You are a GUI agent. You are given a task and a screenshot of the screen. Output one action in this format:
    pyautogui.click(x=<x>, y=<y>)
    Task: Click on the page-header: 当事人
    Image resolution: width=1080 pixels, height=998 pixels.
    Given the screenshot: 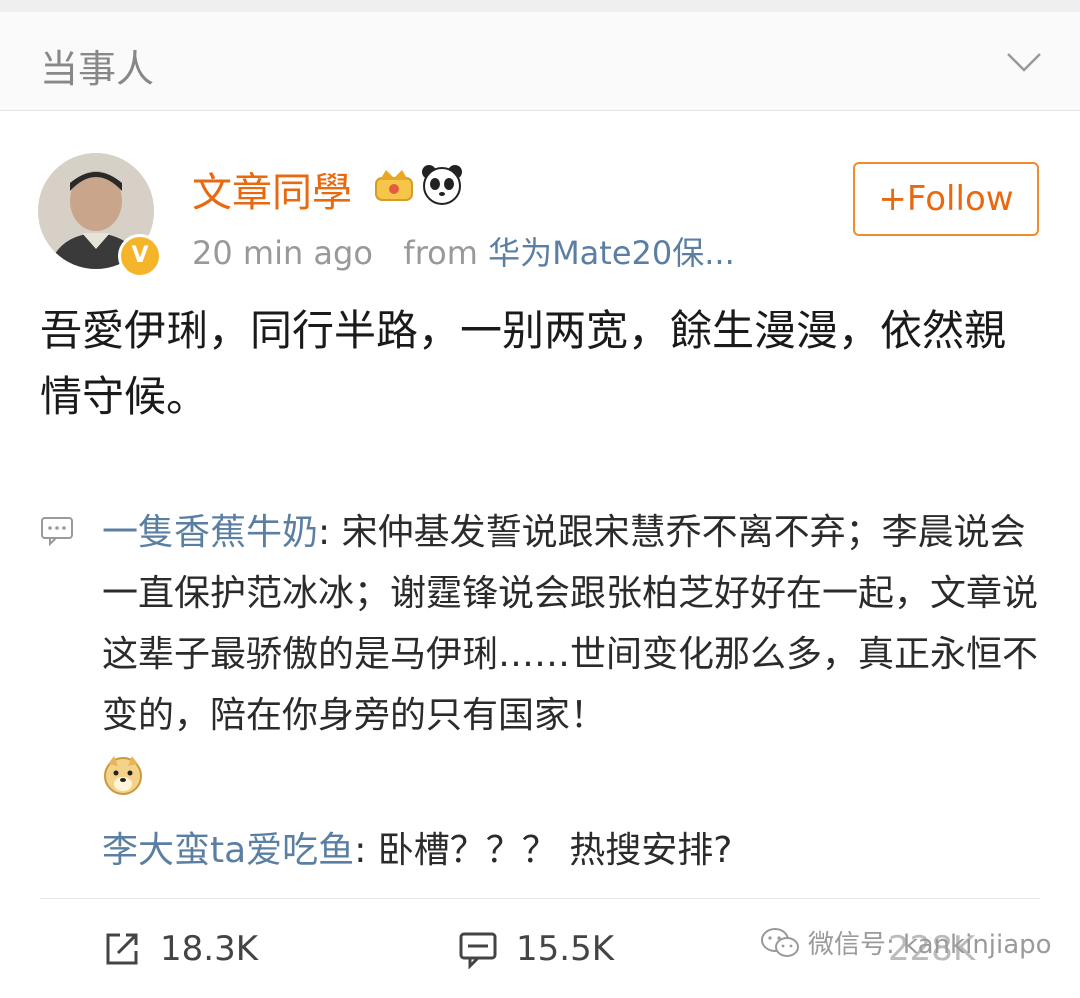 What is the action you would take?
    pyautogui.click(x=540, y=61)
    